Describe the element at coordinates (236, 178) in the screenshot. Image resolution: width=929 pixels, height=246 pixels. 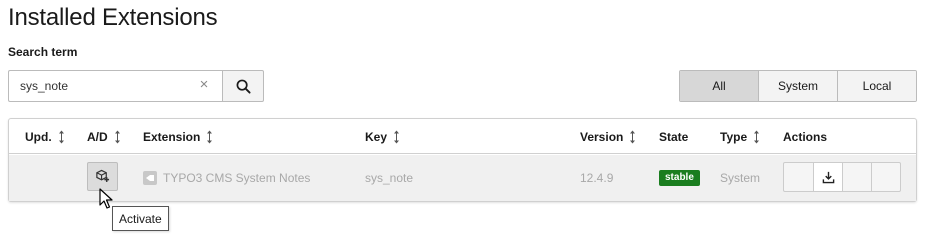
I see `extension-title: TYPO3 CMS System Notes` at that location.